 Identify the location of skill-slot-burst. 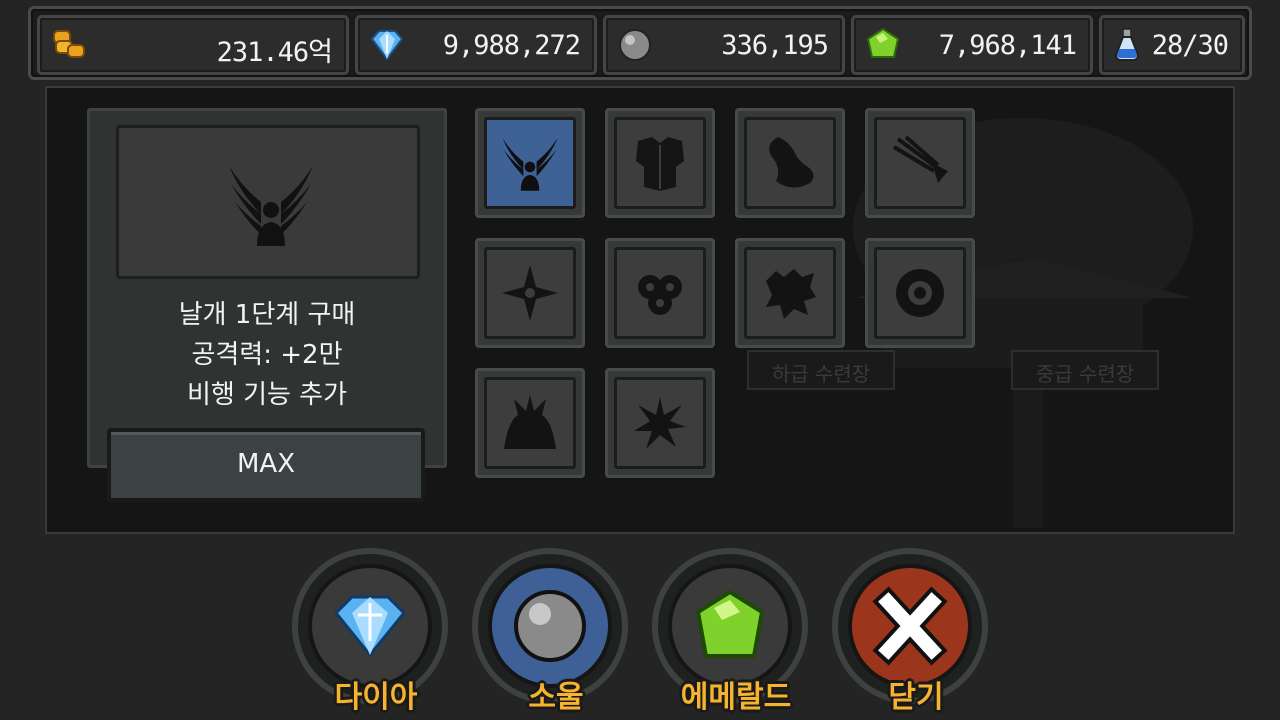
(530, 423).